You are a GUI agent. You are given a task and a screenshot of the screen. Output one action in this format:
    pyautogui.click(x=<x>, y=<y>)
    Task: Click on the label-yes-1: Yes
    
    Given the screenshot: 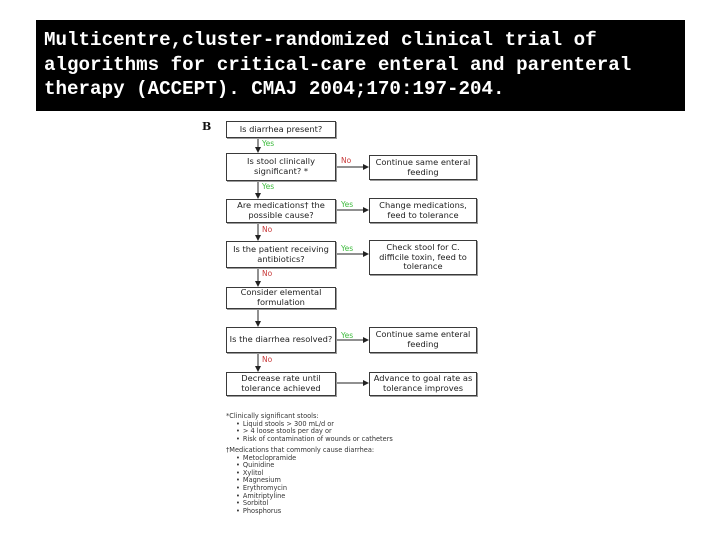 What is the action you would take?
    pyautogui.click(x=268, y=143)
    